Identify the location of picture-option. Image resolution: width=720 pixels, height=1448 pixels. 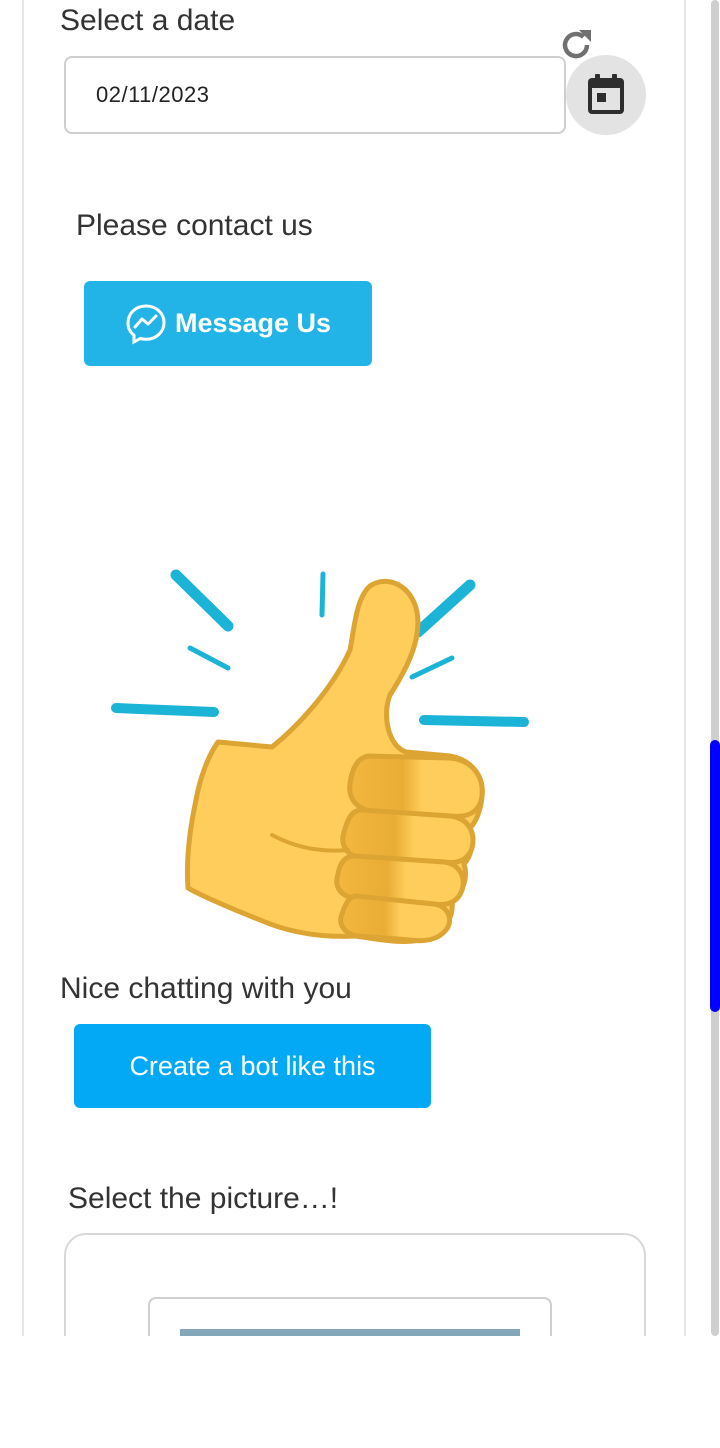
(350, 1316).